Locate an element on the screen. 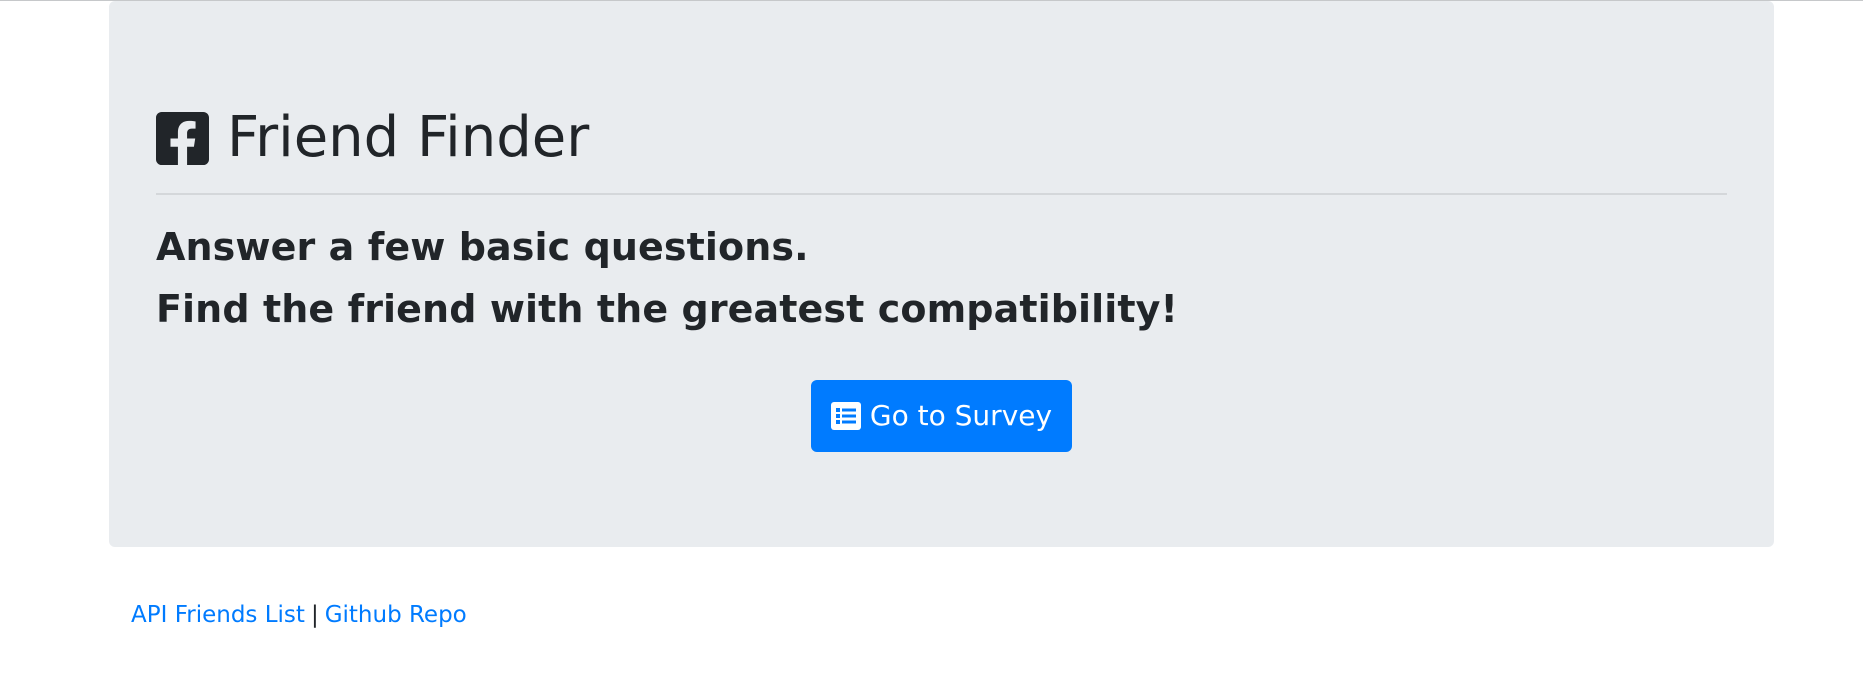 The height and width of the screenshot is (685, 1863). github-repo-link: Github Repo is located at coordinates (396, 615).